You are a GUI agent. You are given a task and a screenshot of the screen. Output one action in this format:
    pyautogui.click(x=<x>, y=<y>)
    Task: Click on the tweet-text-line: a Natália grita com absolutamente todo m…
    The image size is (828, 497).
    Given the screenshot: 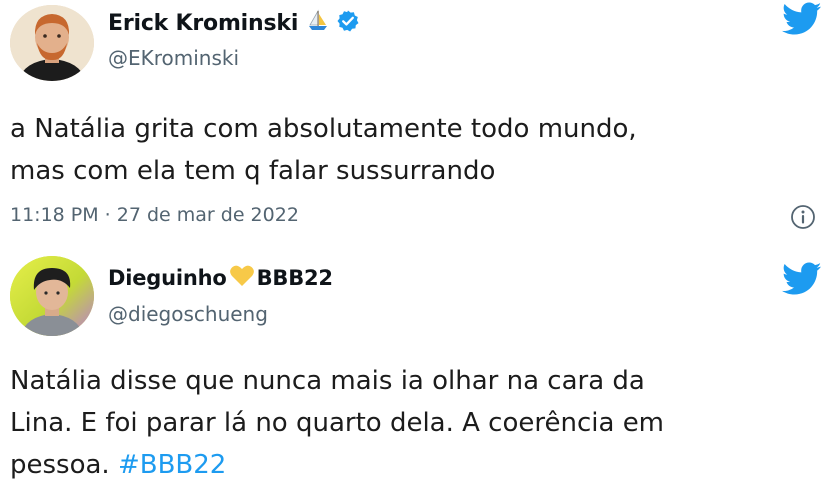 What is the action you would take?
    pyautogui.click(x=323, y=129)
    